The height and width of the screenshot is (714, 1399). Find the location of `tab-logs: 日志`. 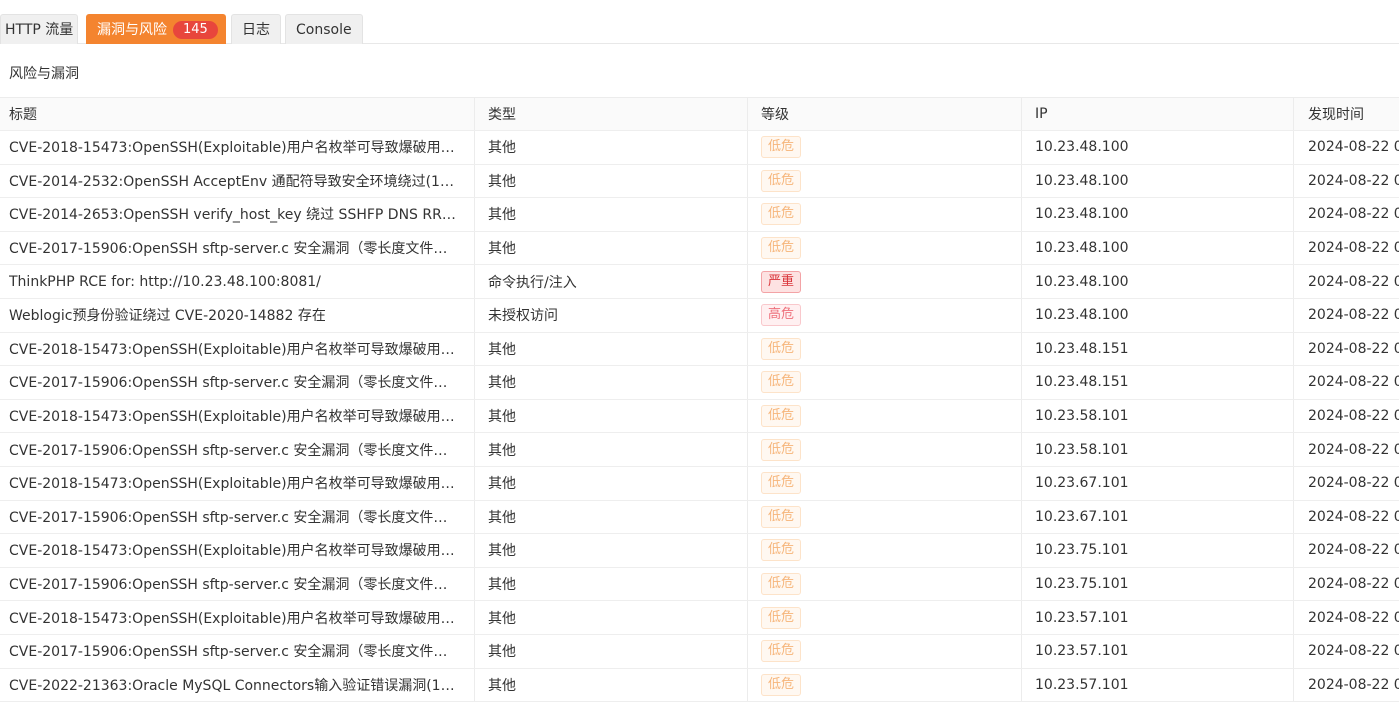

tab-logs: 日志 is located at coordinates (256, 29).